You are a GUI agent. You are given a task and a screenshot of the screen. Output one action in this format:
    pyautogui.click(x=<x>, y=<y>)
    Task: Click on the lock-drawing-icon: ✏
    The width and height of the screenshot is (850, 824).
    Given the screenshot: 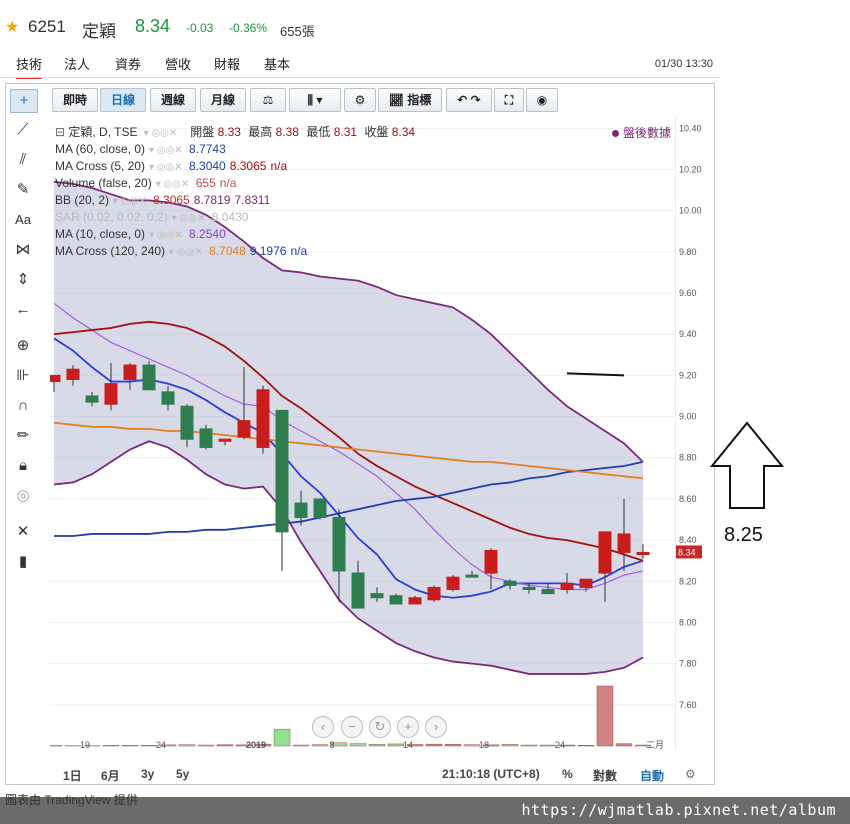 What is the action you would take?
    pyautogui.click(x=23, y=436)
    